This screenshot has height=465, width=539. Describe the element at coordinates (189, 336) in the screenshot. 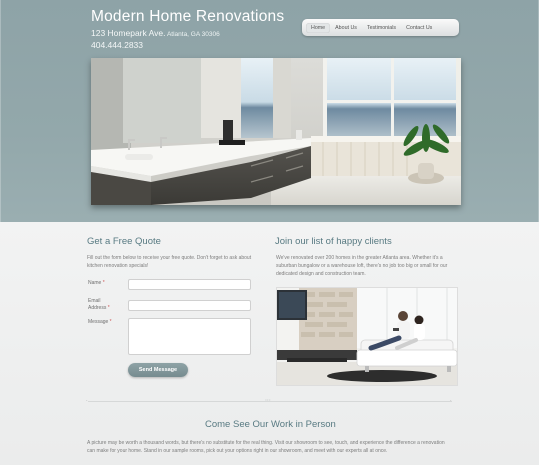

I see `message-textarea` at that location.